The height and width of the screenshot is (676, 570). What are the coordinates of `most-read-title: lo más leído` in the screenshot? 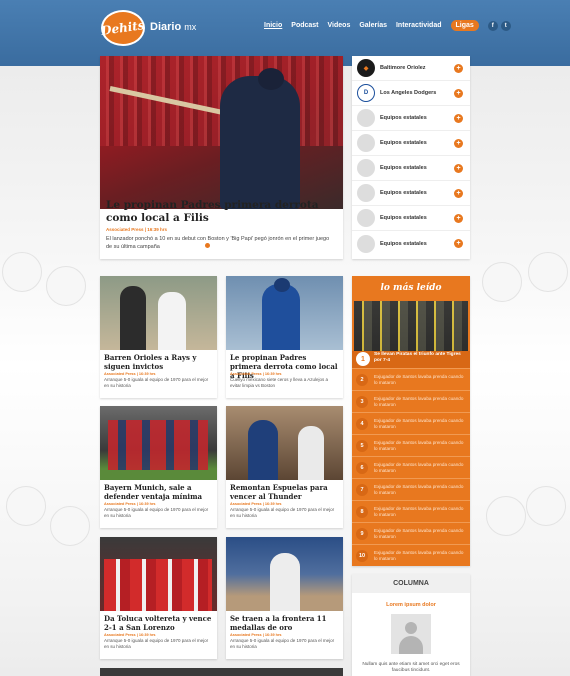 It's located at (411, 288).